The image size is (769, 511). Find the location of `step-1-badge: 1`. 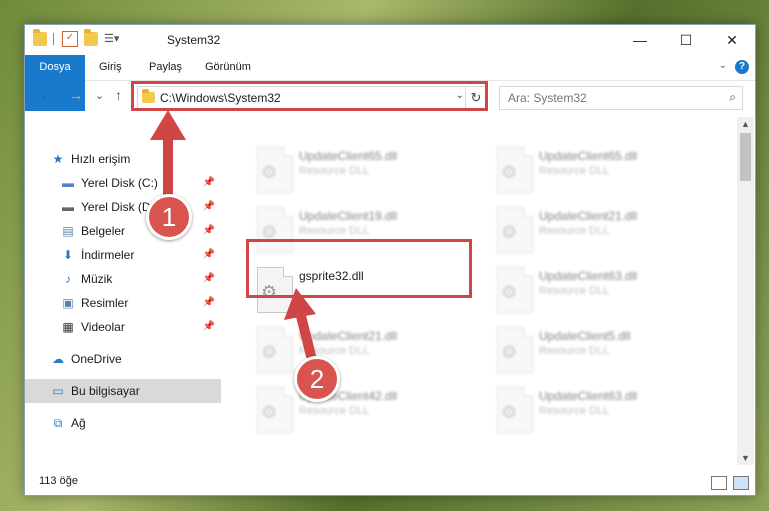

step-1-badge: 1 is located at coordinates (169, 217).